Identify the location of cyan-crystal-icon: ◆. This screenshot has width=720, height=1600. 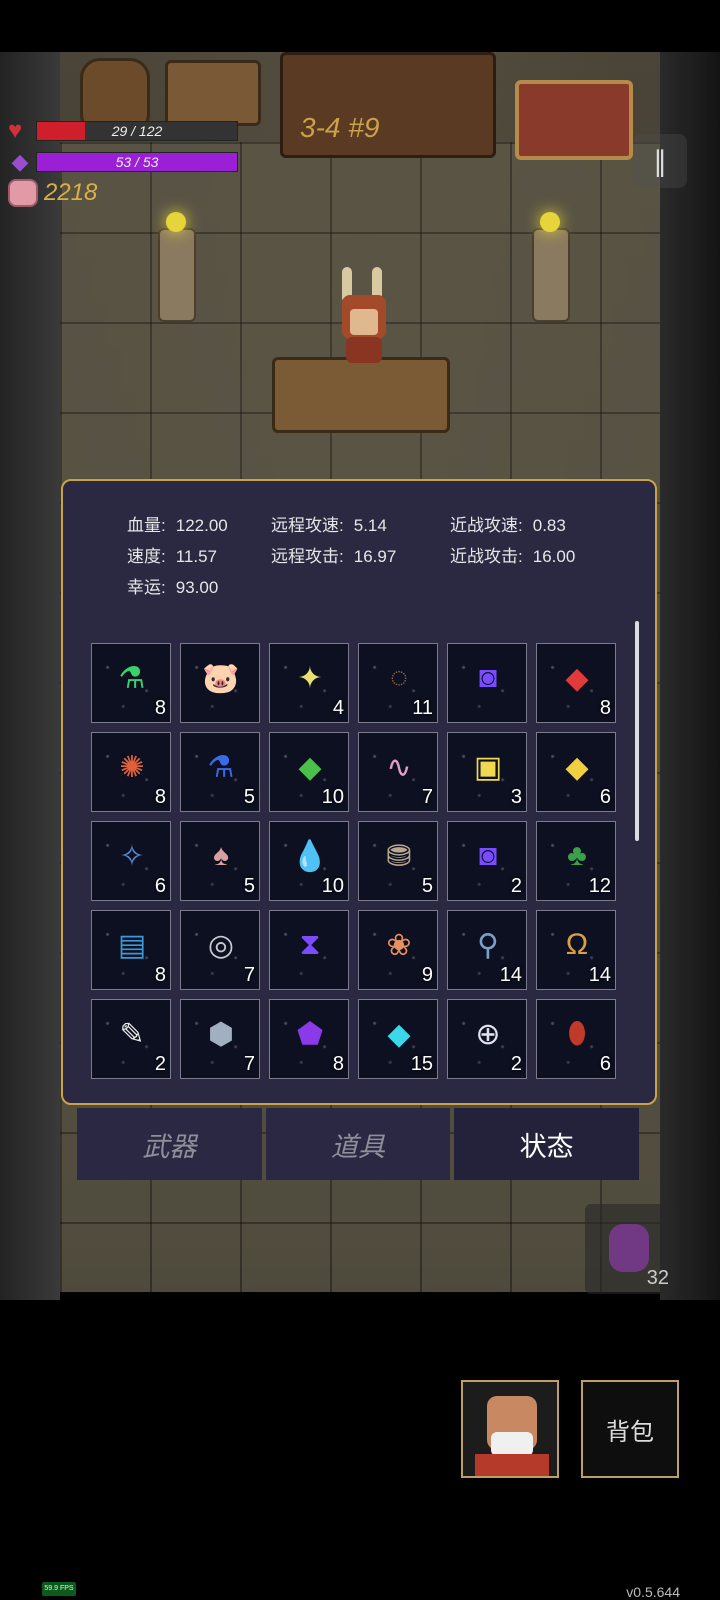
(399, 1034).